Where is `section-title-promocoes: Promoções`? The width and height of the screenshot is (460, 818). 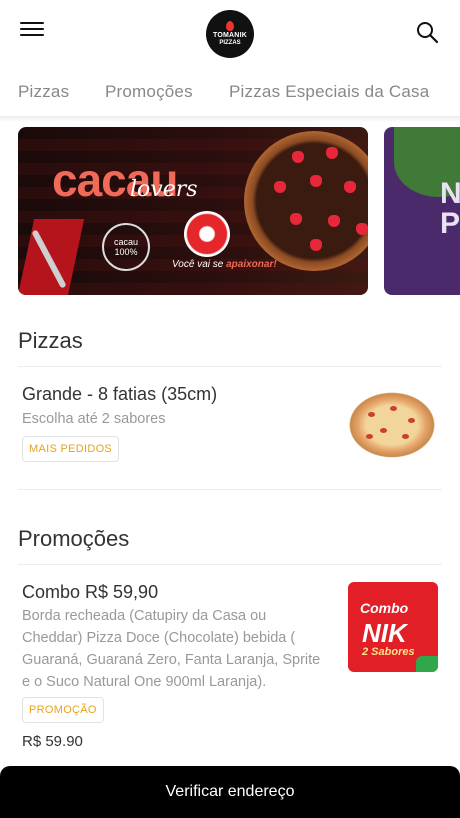 section-title-promocoes: Promoções is located at coordinates (74, 538).